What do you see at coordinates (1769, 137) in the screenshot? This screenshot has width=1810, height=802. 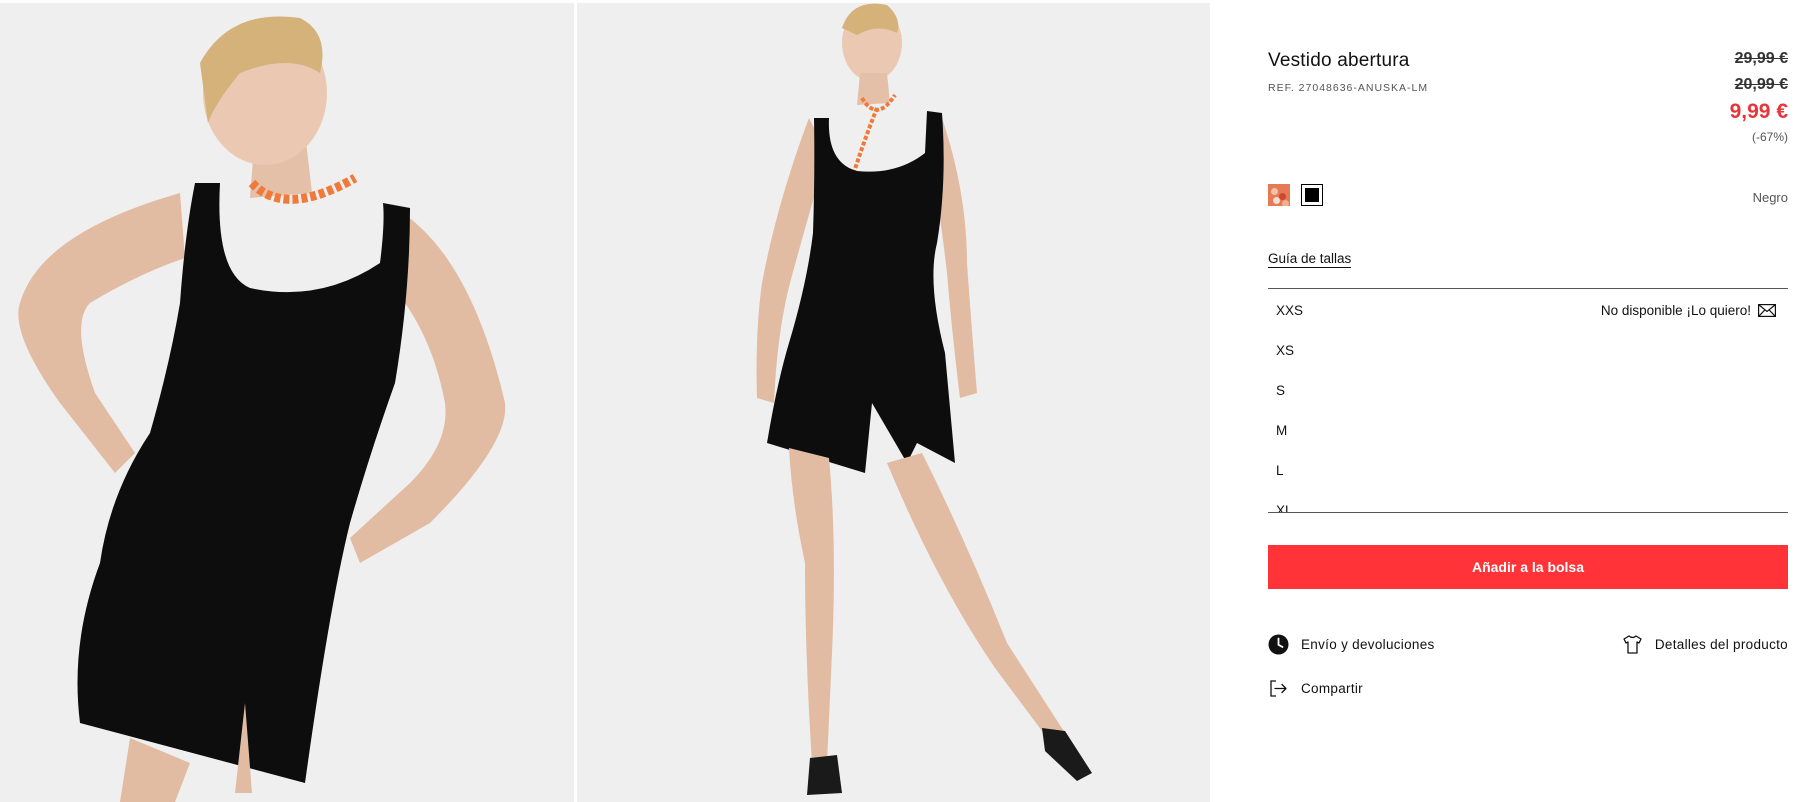 I see `discount-badge: (-67%)` at bounding box center [1769, 137].